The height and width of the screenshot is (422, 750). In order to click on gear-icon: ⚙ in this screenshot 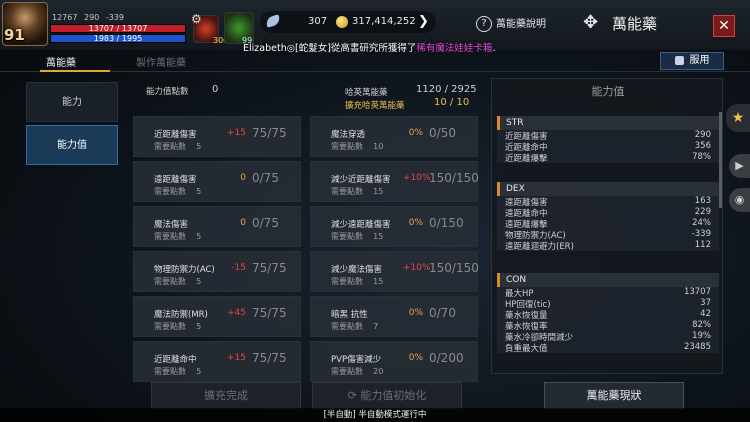, I will do `click(196, 19)`.